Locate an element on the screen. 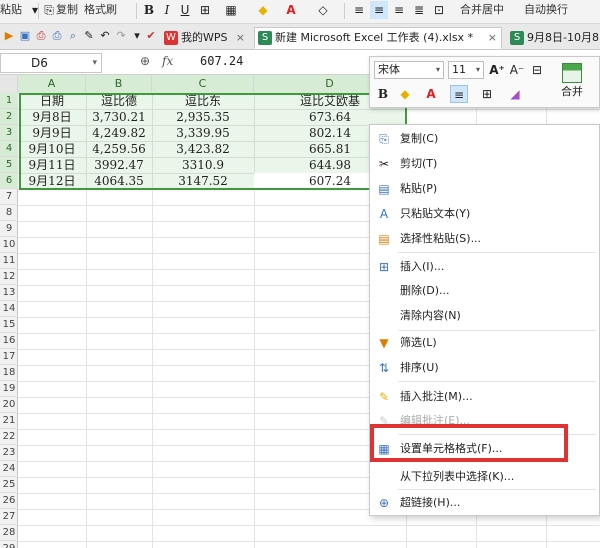  increase-font-icon: A⁺ is located at coordinates (497, 70).